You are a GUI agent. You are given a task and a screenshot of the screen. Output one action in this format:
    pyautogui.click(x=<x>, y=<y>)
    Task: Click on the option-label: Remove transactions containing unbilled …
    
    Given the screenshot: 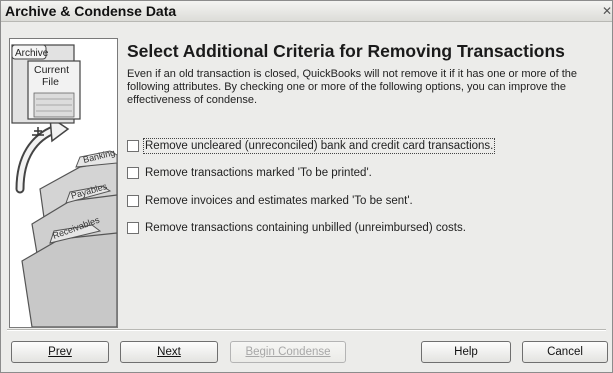 What is the action you would take?
    pyautogui.click(x=305, y=228)
    